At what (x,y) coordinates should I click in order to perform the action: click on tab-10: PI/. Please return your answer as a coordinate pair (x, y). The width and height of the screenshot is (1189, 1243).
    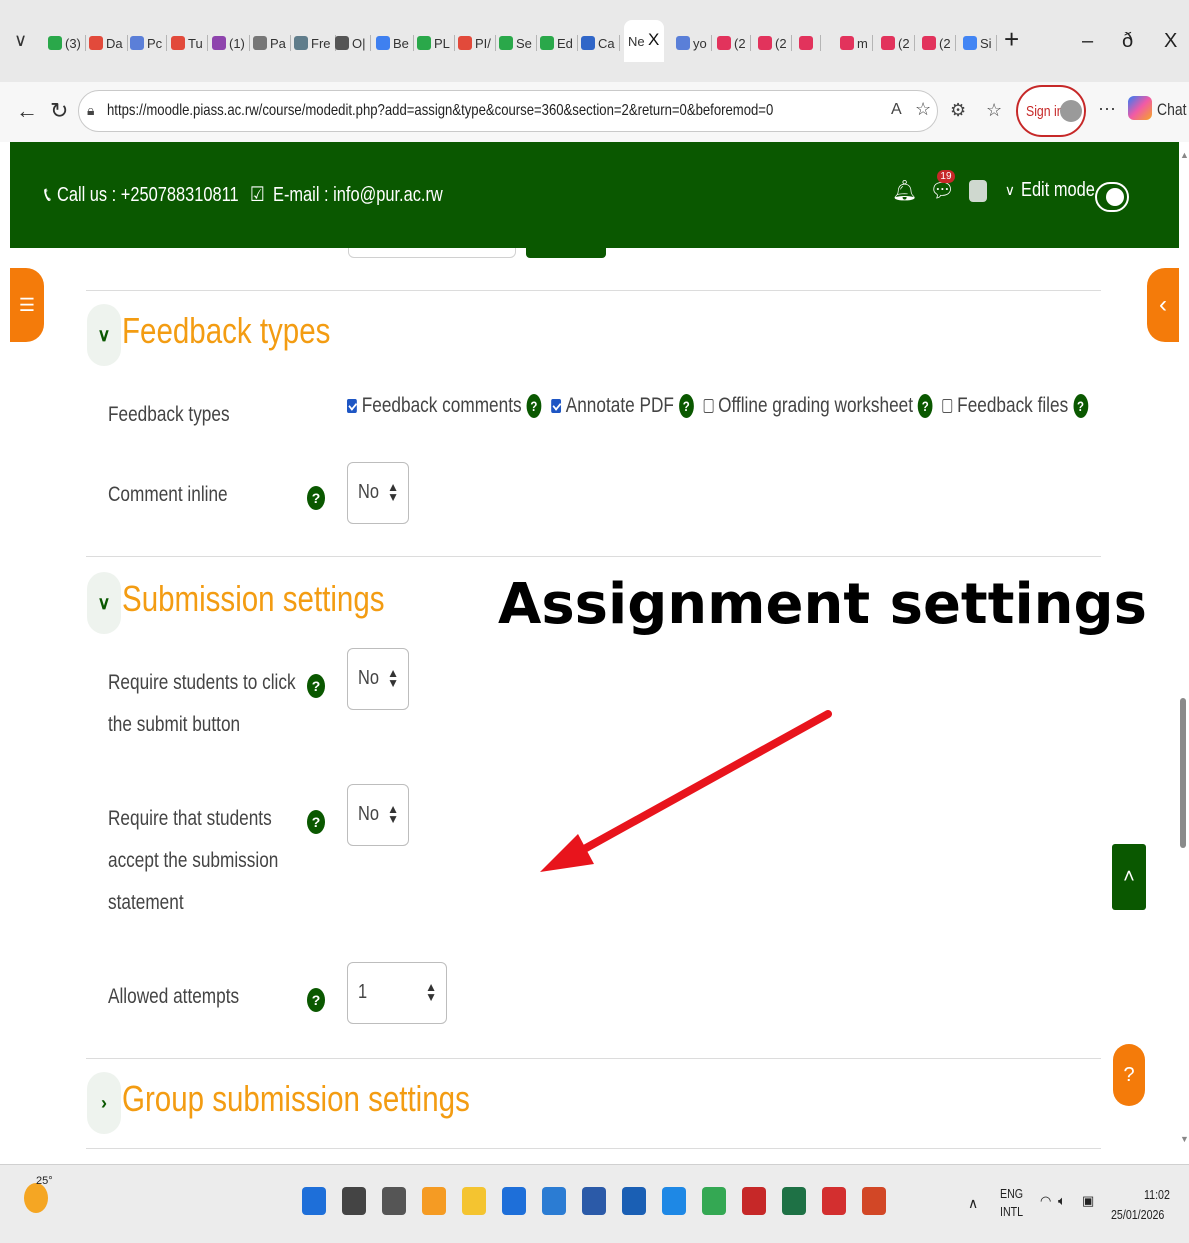
    Looking at the image, I should click on (477, 43).